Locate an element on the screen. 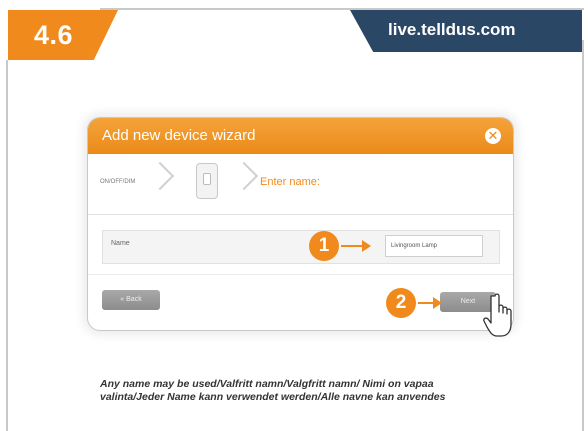 The image size is (588, 431). wizard-header: Add new device wizard ✕ is located at coordinates (300, 136).